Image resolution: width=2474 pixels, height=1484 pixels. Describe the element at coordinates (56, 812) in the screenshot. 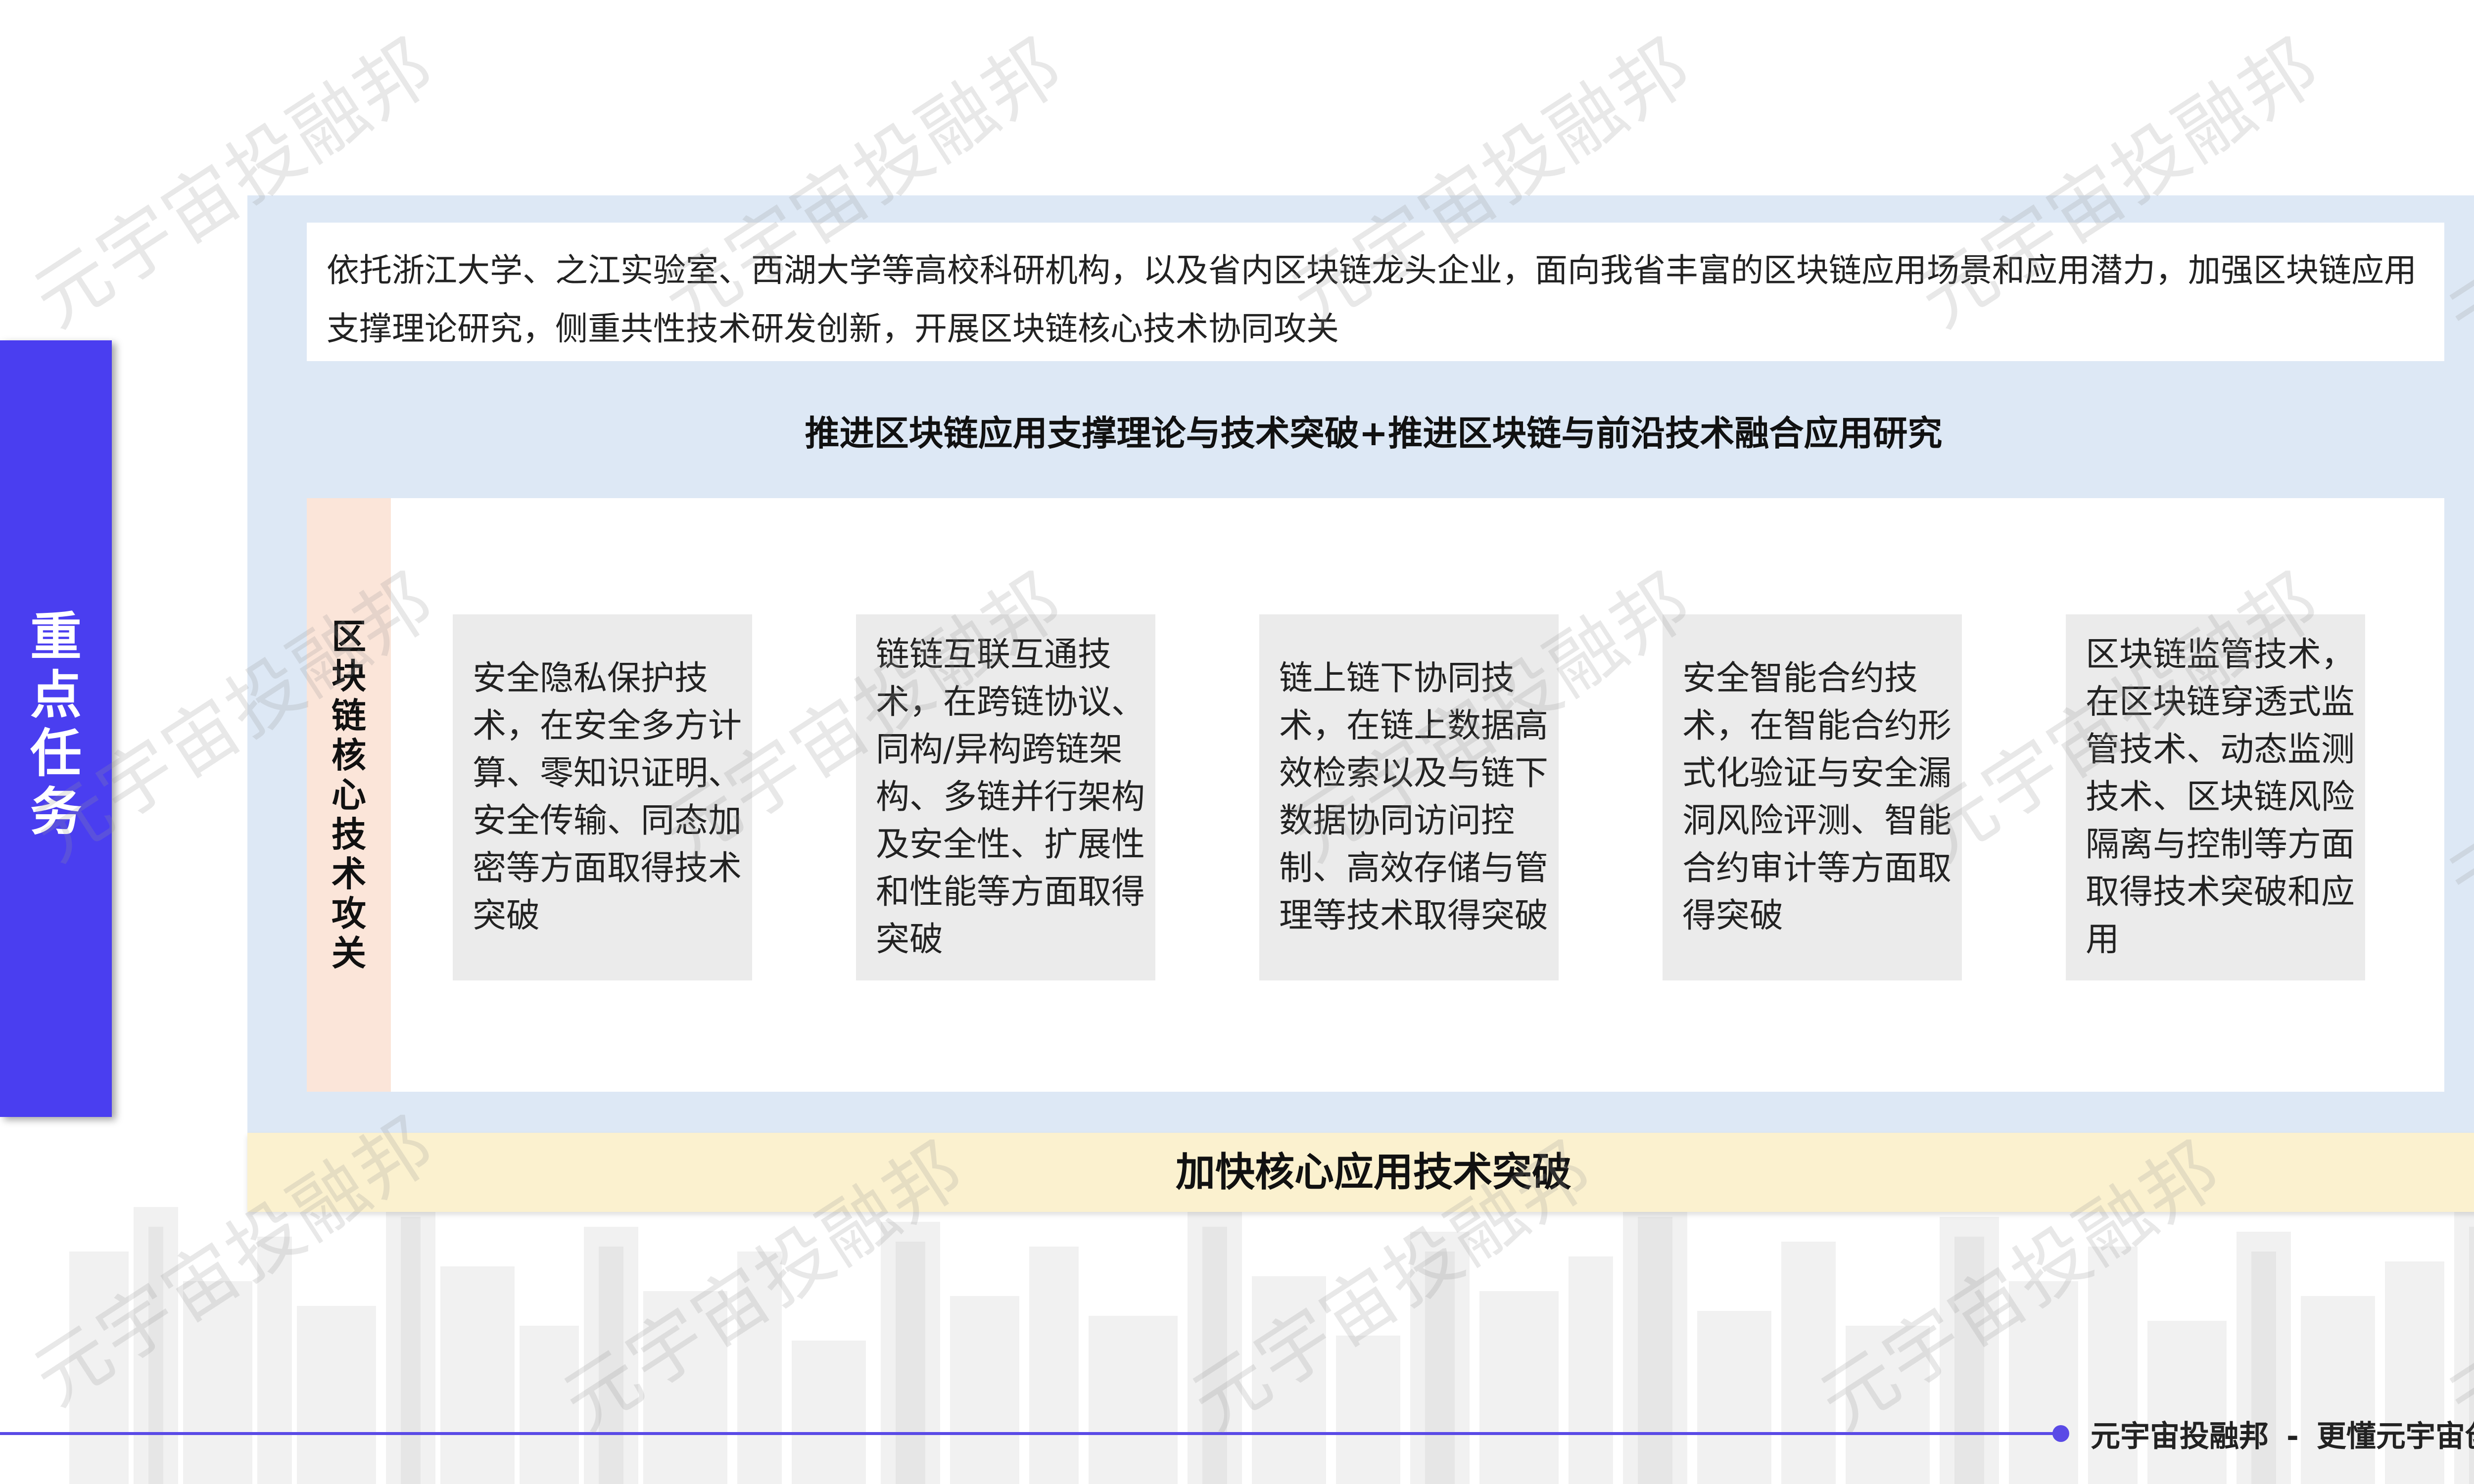

I see `key-tasks-title-char: 务` at that location.